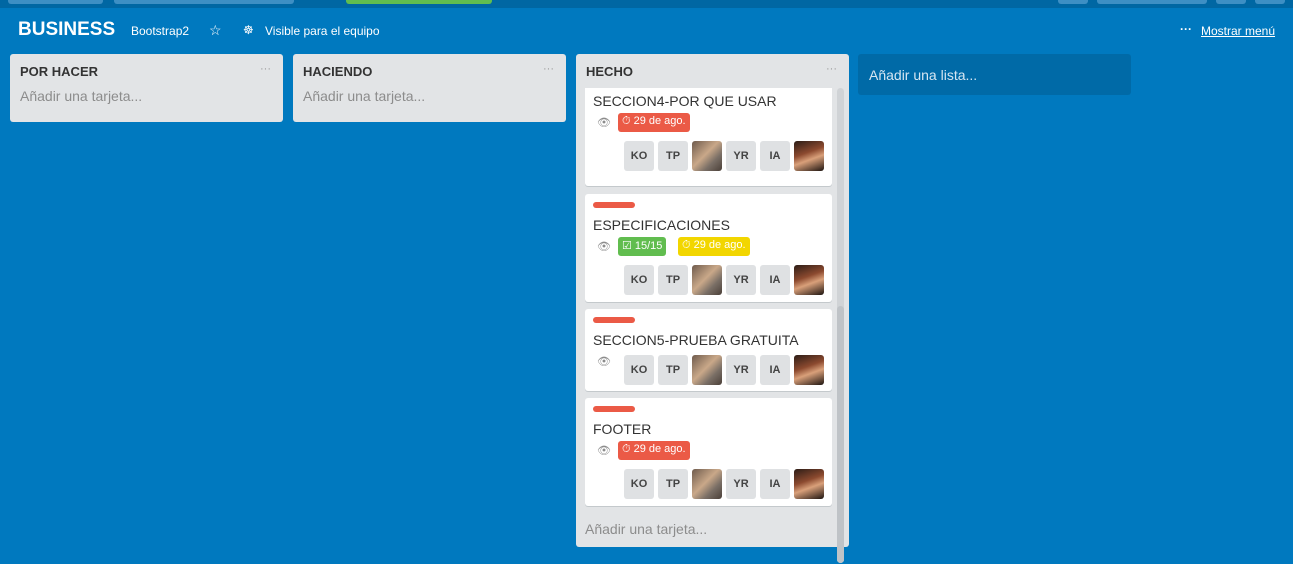  What do you see at coordinates (215, 30) in the screenshot?
I see `star-icon: ☆` at bounding box center [215, 30].